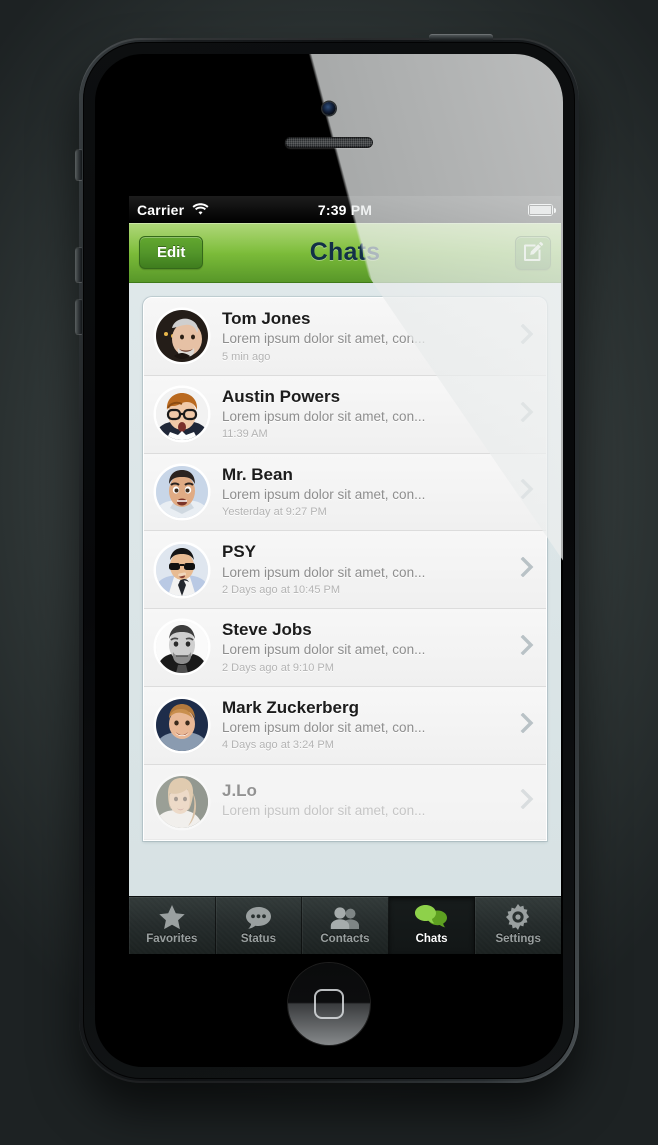 This screenshot has width=658, height=1145. I want to click on home-square-icon, so click(329, 1004).